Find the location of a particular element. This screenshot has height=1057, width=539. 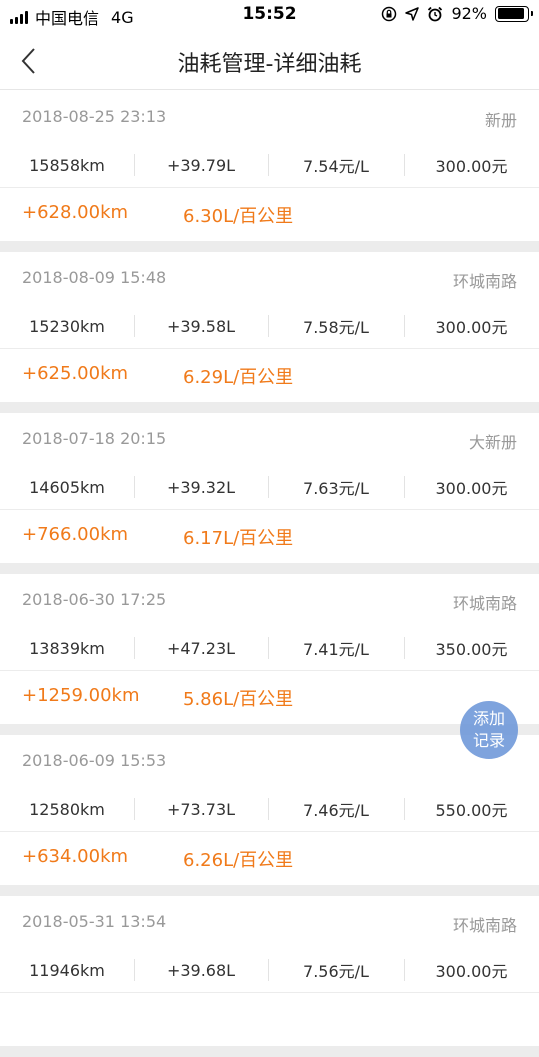

record-stats: 15230km +39.58L 7.58元/L 300.00元 is located at coordinates (269, 326).